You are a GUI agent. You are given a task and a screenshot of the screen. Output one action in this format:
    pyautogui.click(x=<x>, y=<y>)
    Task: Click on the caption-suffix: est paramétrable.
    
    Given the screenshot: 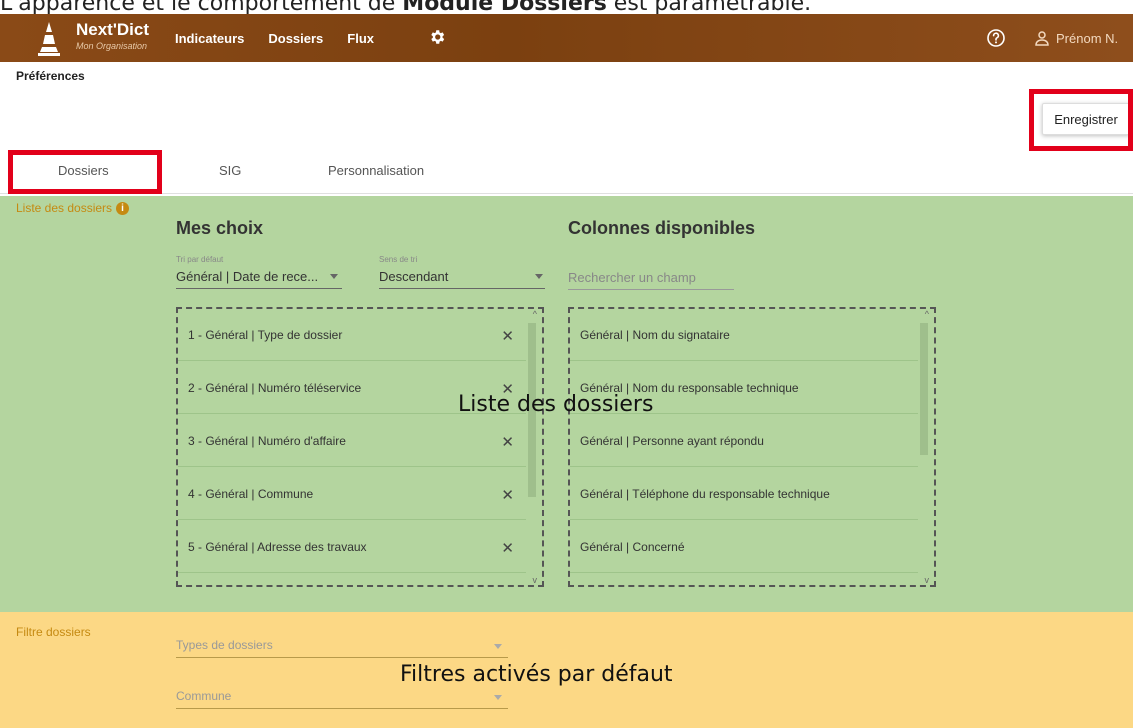 What is the action you would take?
    pyautogui.click(x=709, y=7)
    